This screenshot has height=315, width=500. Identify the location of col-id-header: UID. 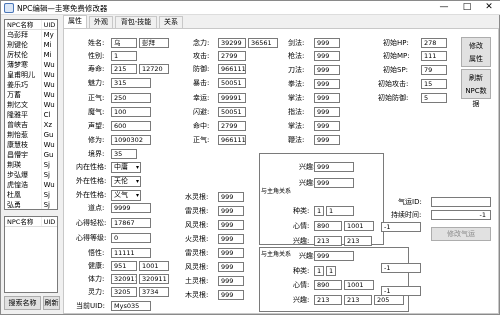
(49, 24).